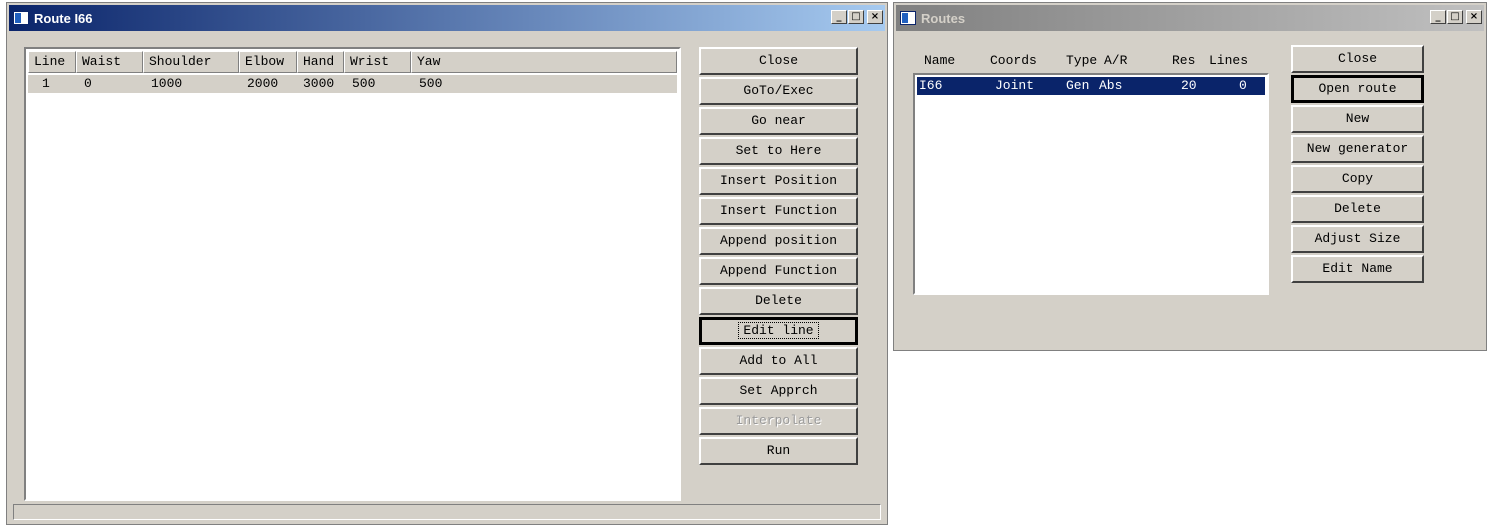 This screenshot has width=1493, height=525. Describe the element at coordinates (1091, 86) in the screenshot. I see `list-item: I66 Joint Gen Abs 20 0` at that location.